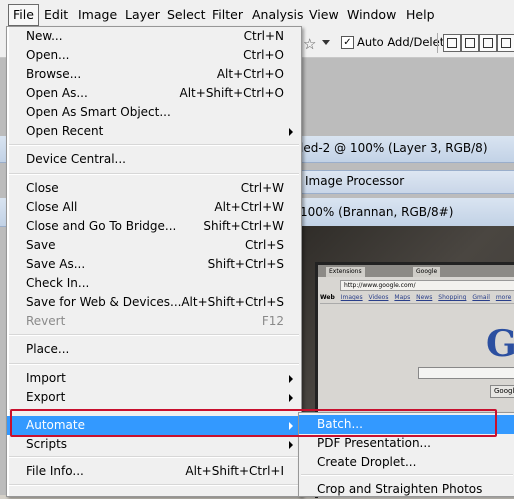 Image resolution: width=514 pixels, height=499 pixels. I want to click on menu-item-label: Scripts, so click(47, 444).